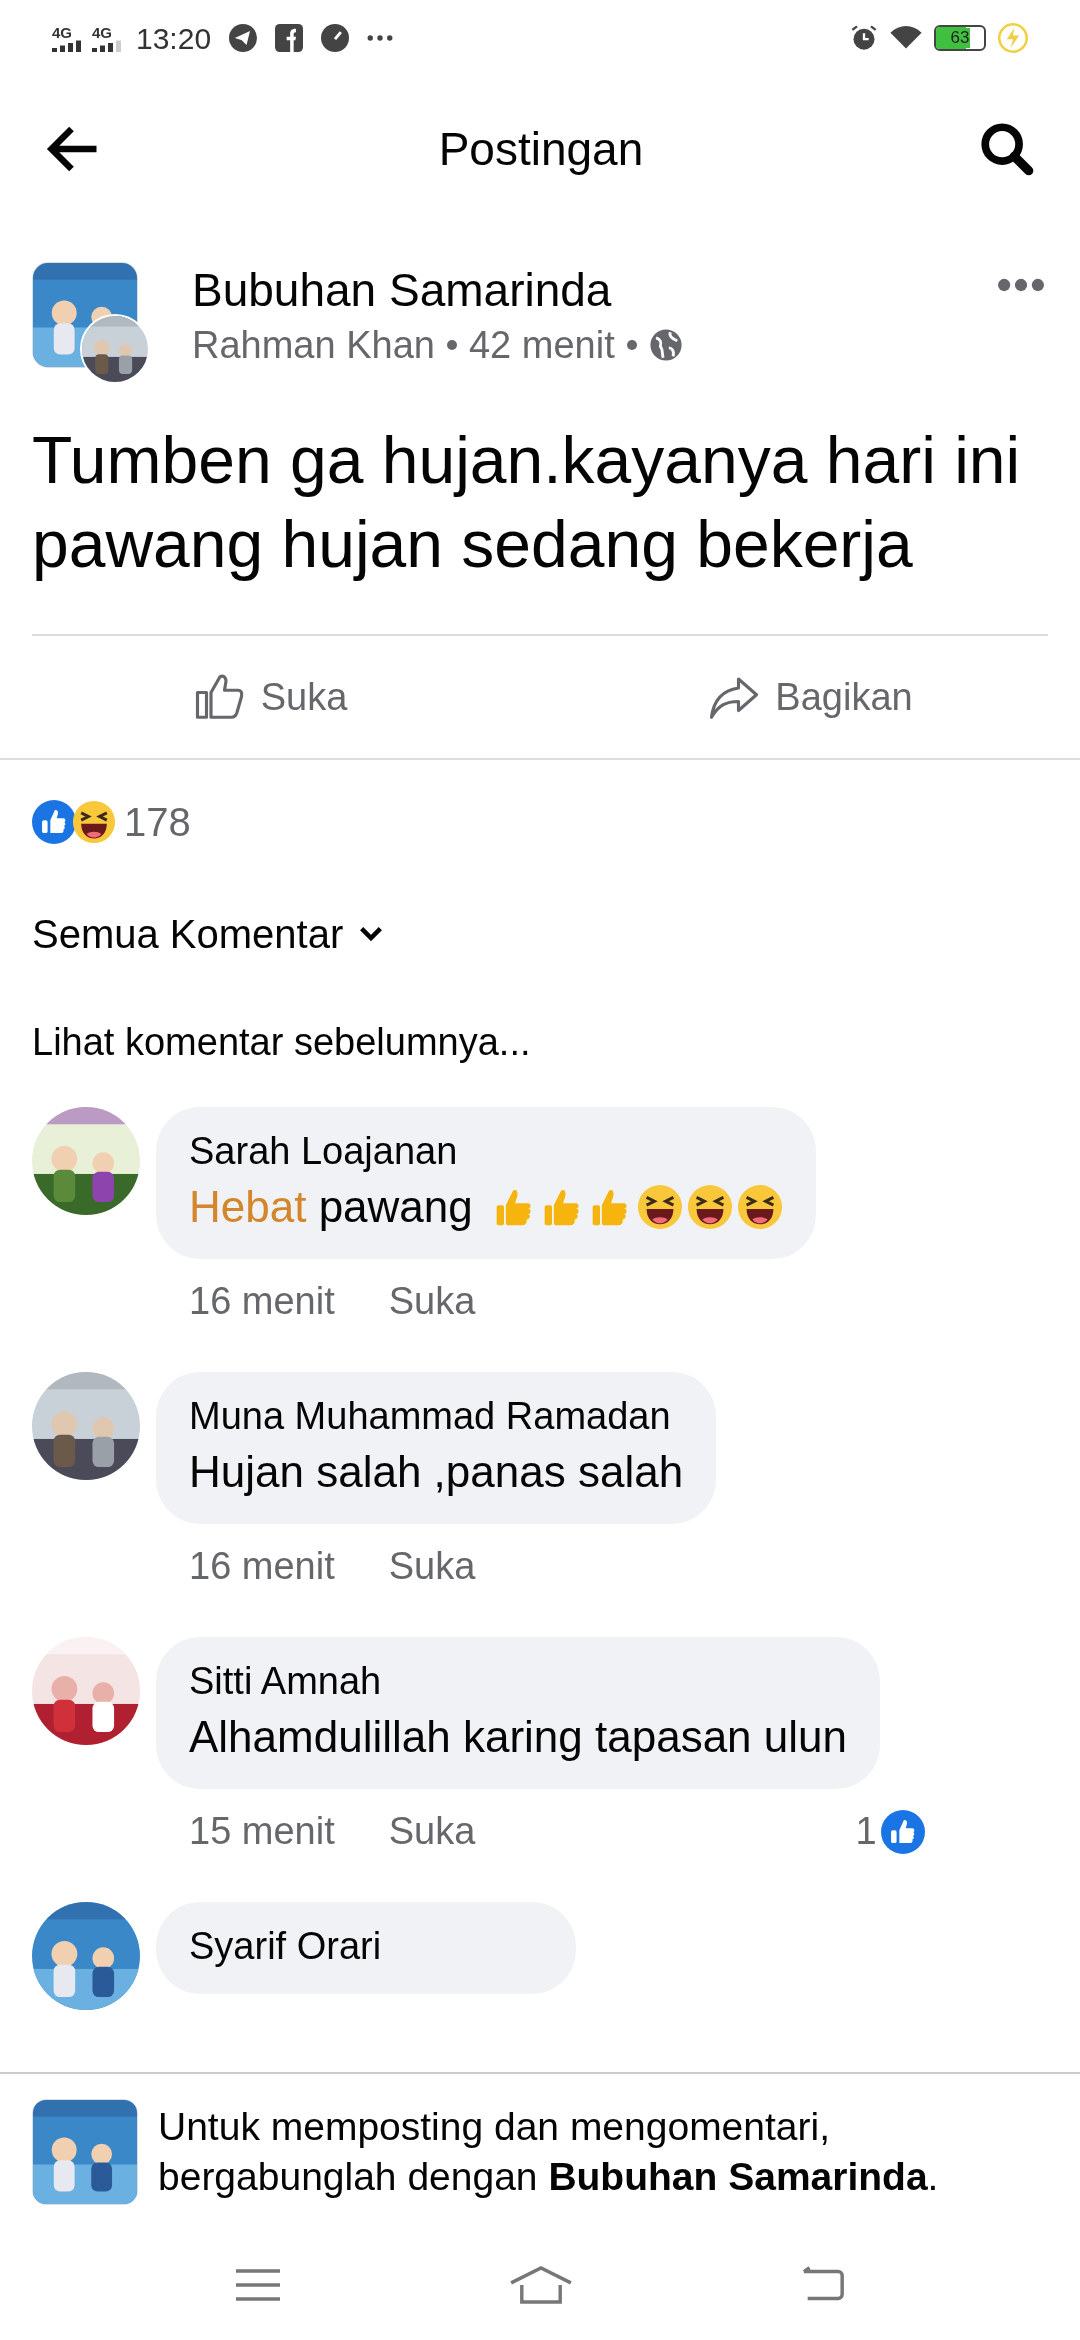 The image size is (1080, 2340). Describe the element at coordinates (810, 697) in the screenshot. I see `share-button: Bagikan` at that location.